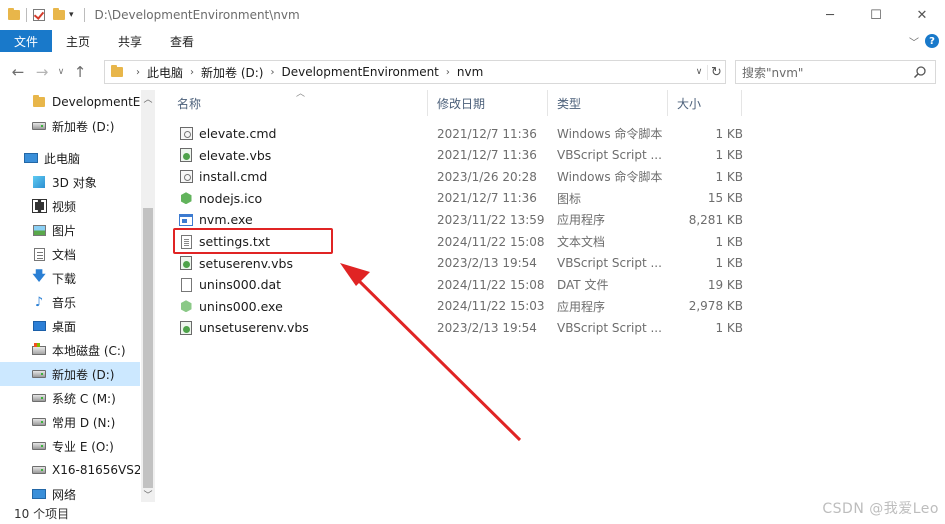 This screenshot has width=945, height=524. I want to click on sidebar-item-drive-c: 本地磁盘 (C:), so click(70, 350).